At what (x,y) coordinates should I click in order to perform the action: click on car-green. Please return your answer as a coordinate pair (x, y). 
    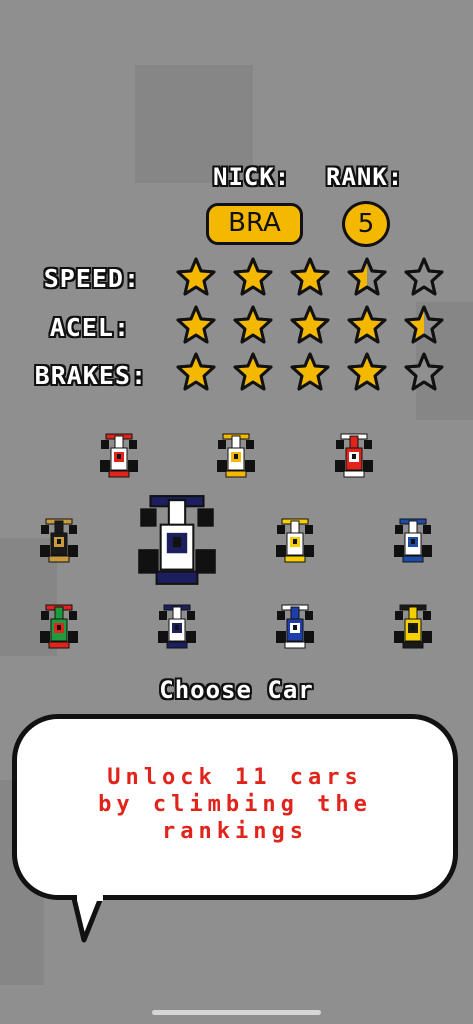
    Looking at the image, I should click on (59, 627).